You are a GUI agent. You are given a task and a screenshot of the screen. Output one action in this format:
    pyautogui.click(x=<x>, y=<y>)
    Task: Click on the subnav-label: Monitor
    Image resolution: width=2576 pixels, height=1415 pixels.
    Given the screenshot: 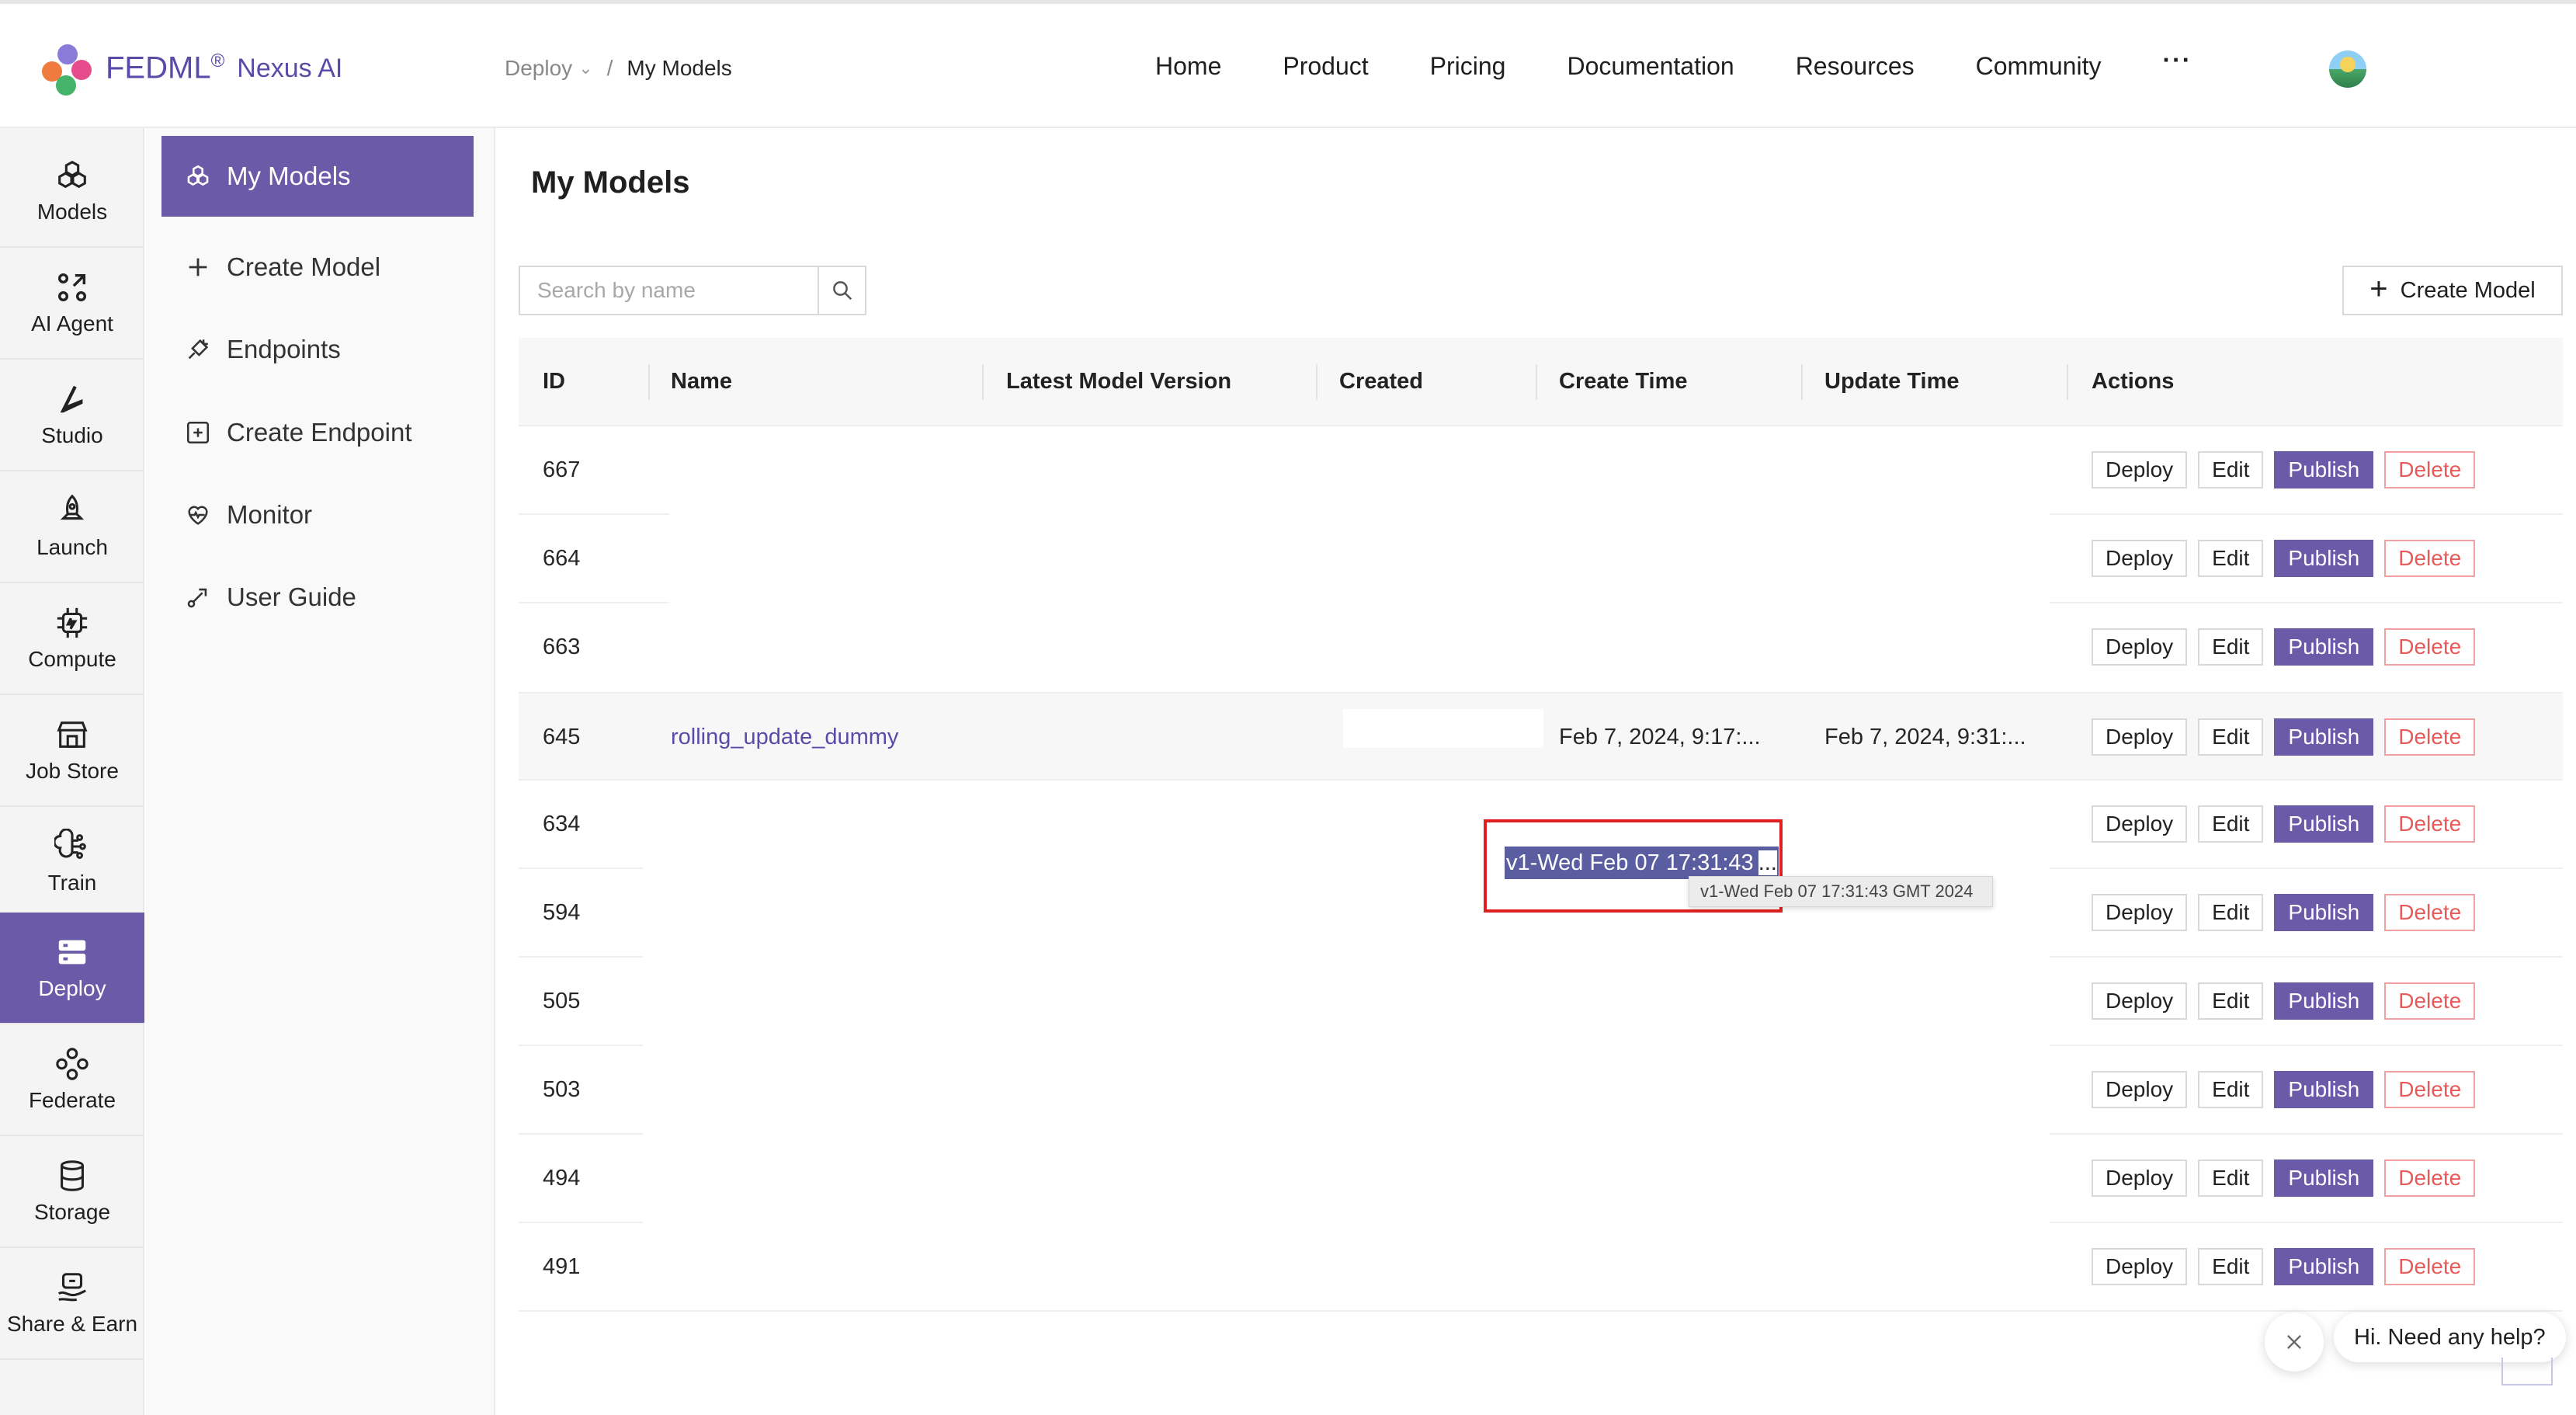 What is the action you would take?
    pyautogui.click(x=270, y=514)
    